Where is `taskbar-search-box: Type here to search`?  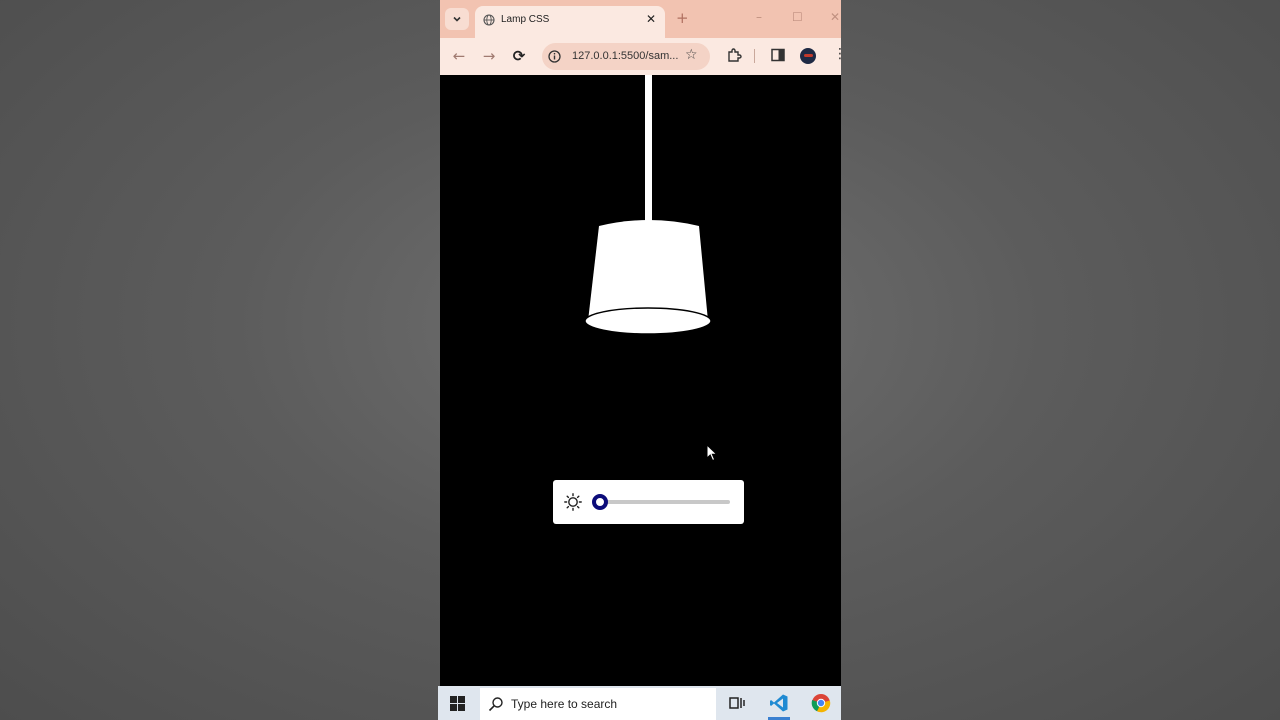
taskbar-search-box: Type here to search is located at coordinates (598, 704).